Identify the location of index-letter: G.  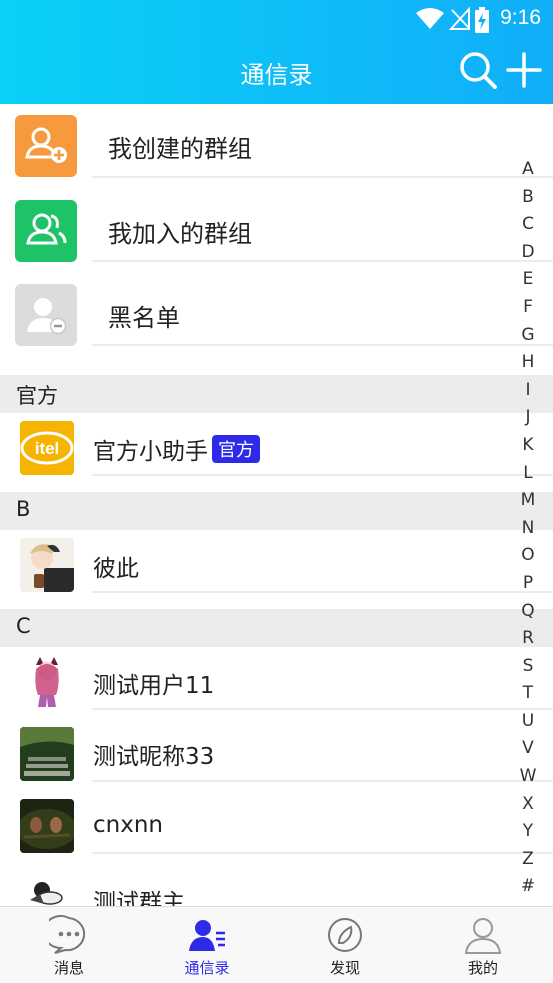
(528, 336).